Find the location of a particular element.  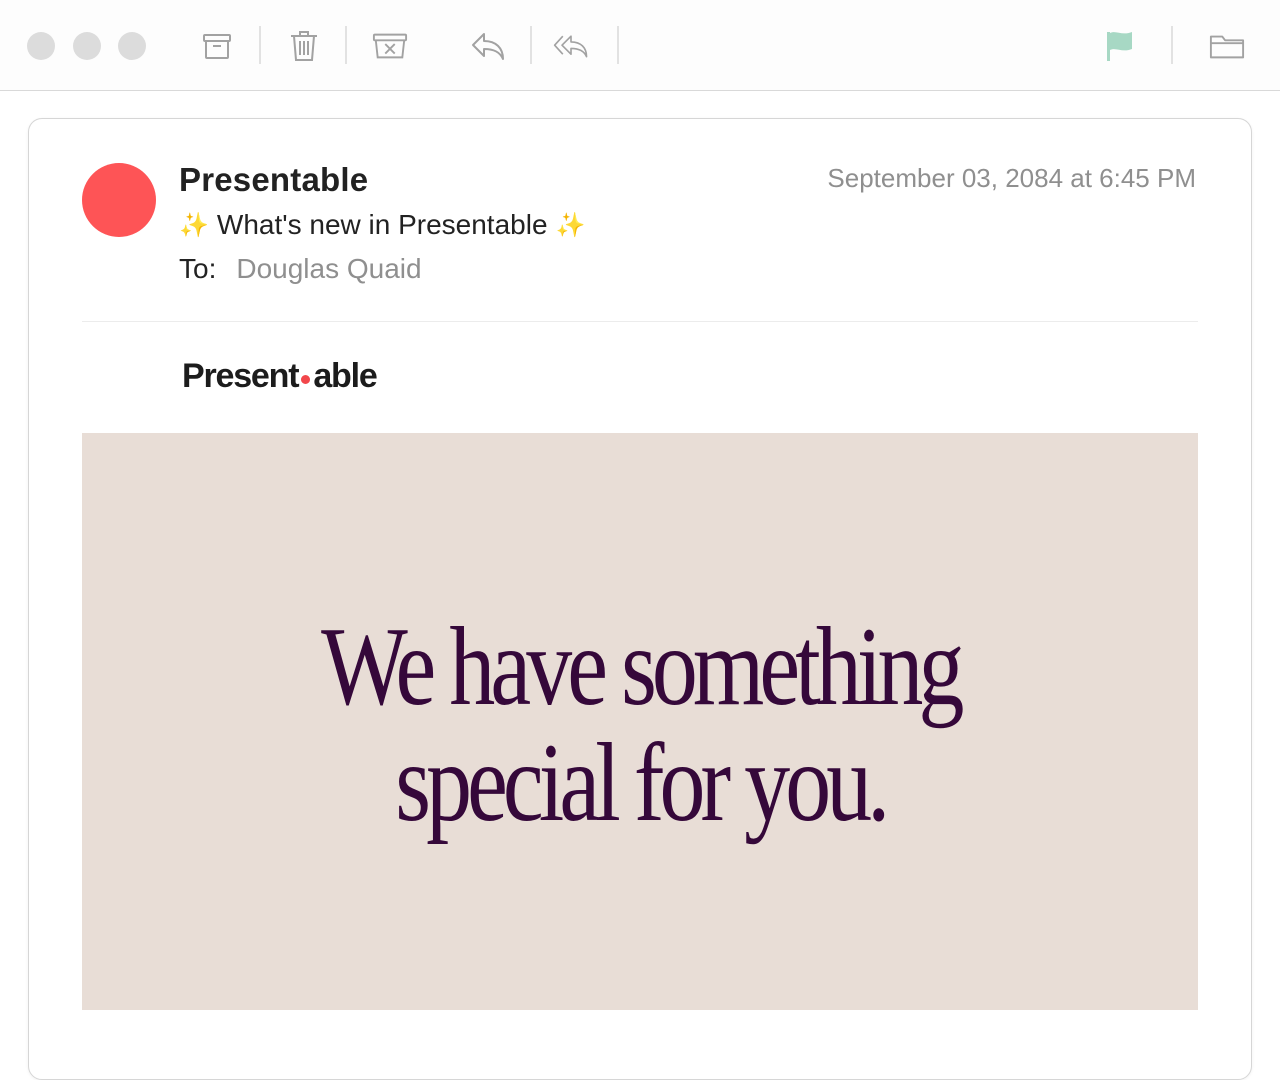

reply-all-icon is located at coordinates (570, 46).